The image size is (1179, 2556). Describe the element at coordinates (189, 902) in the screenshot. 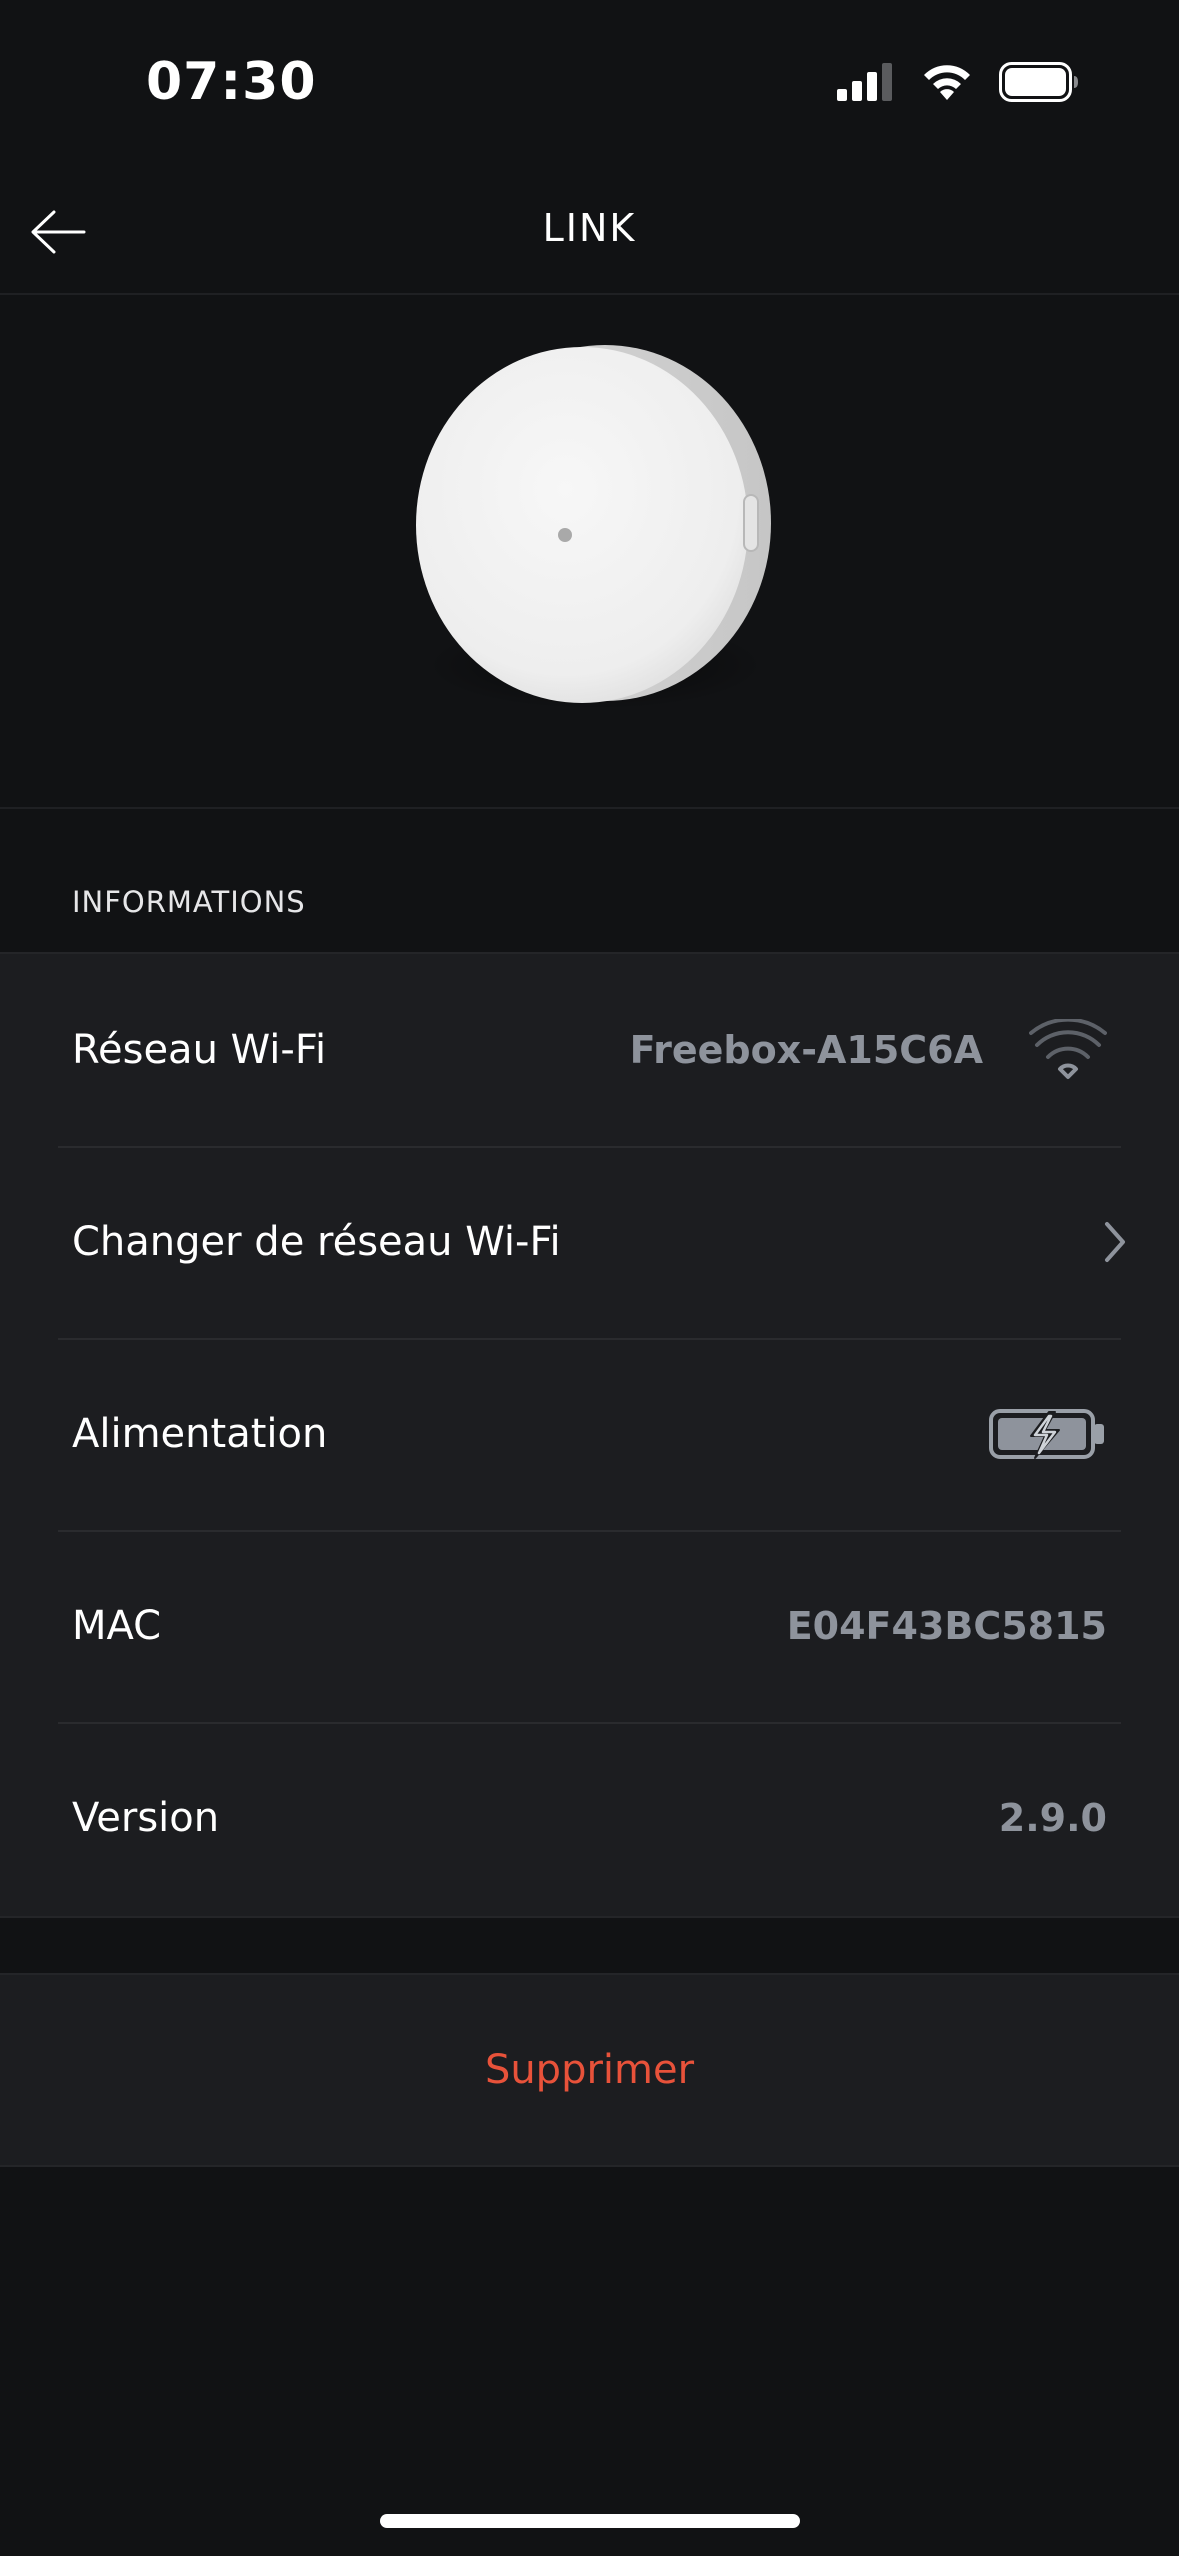

I see `section-header-informations: INFORMATIONS` at that location.